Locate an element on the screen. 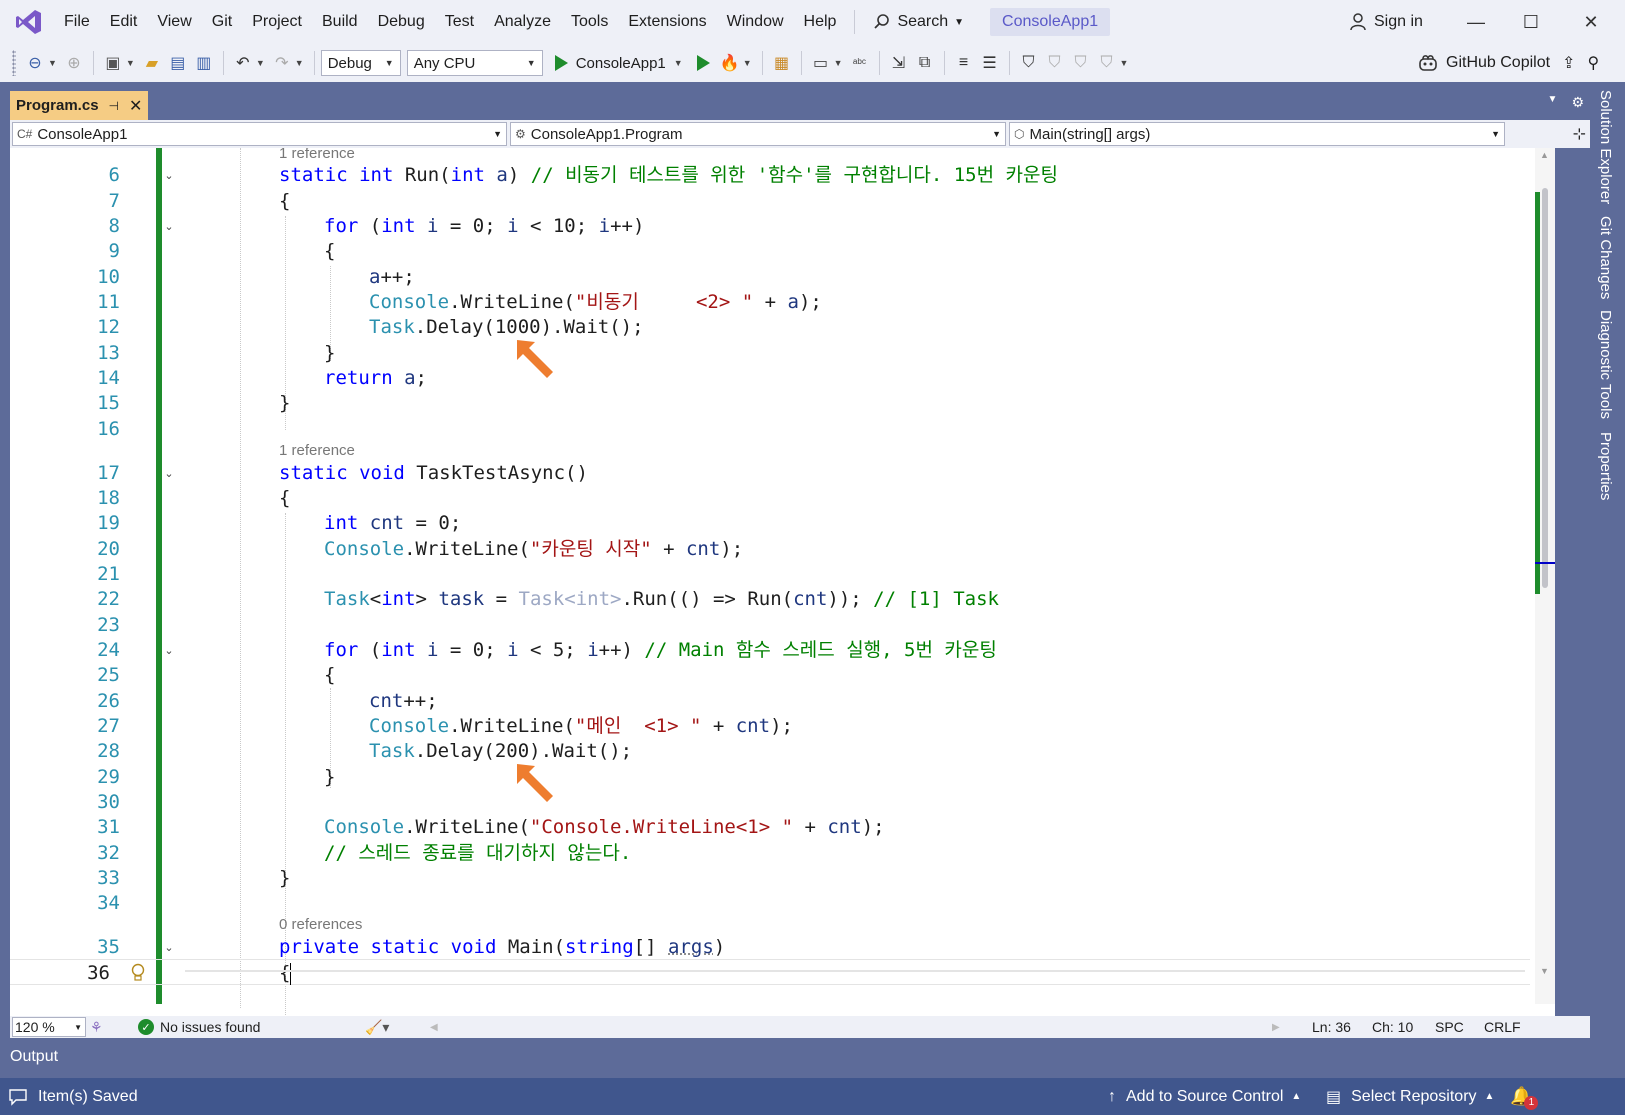 The width and height of the screenshot is (1625, 1115). line-number: 22 is located at coordinates (108, 599).